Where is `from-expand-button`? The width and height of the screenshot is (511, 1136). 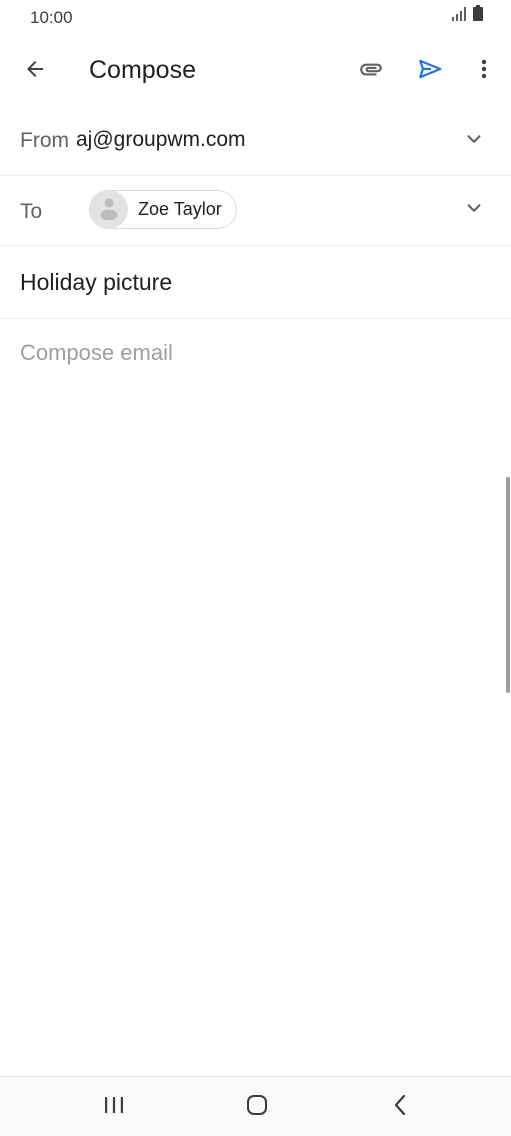
from-expand-button is located at coordinates (474, 141).